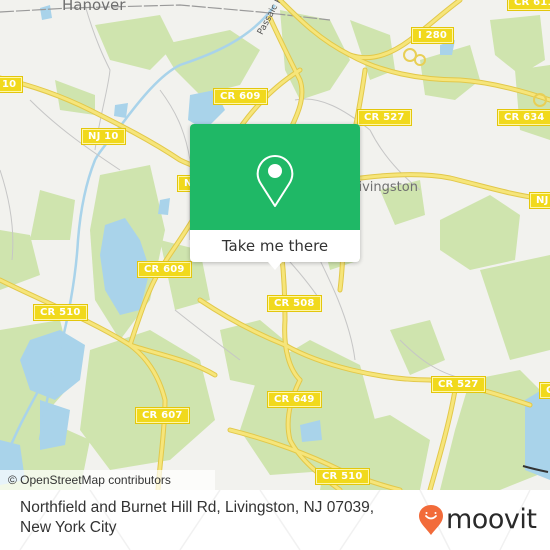 Image resolution: width=550 pixels, height=550 pixels. What do you see at coordinates (384, 117) in the screenshot?
I see `route-shield-cr527-top: CR 527` at bounding box center [384, 117].